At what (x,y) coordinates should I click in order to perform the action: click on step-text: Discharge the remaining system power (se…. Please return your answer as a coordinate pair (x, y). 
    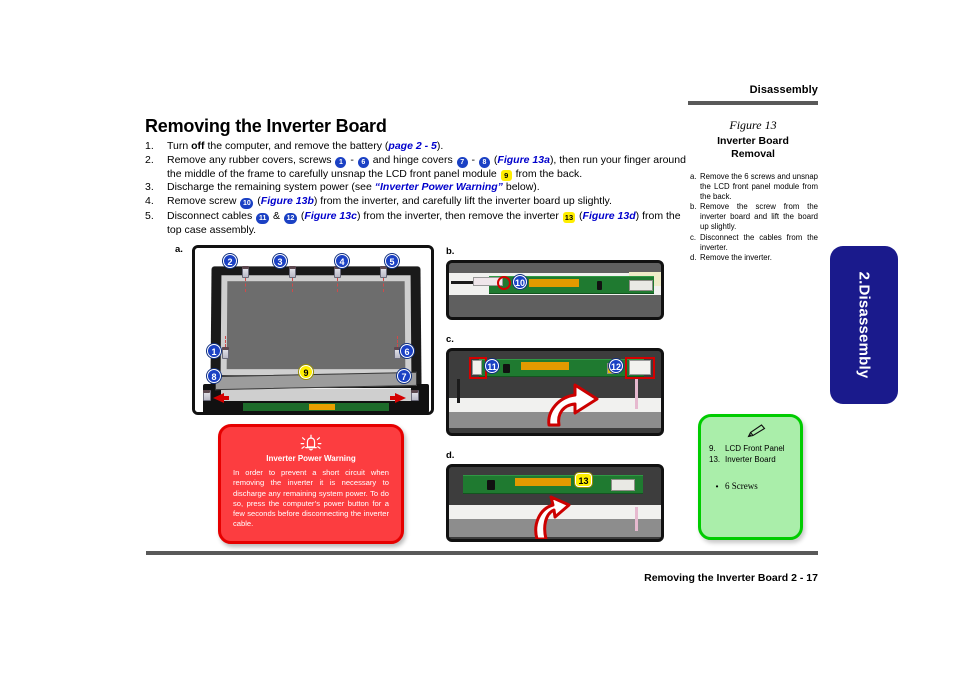
    Looking at the image, I should click on (428, 187).